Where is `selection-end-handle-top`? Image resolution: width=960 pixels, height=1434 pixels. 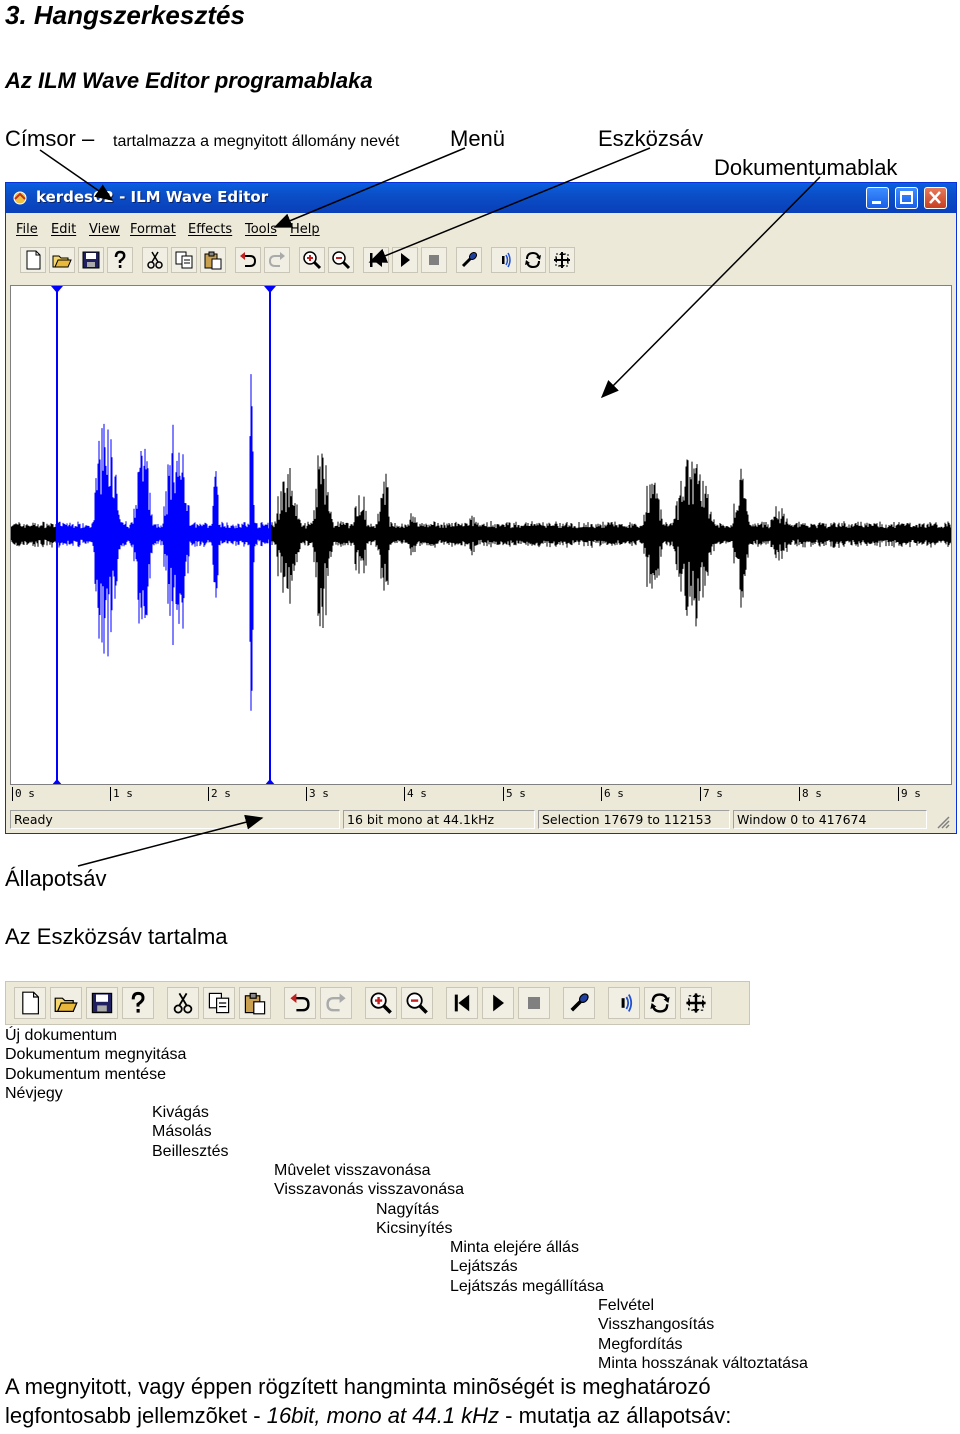 selection-end-handle-top is located at coordinates (270, 289).